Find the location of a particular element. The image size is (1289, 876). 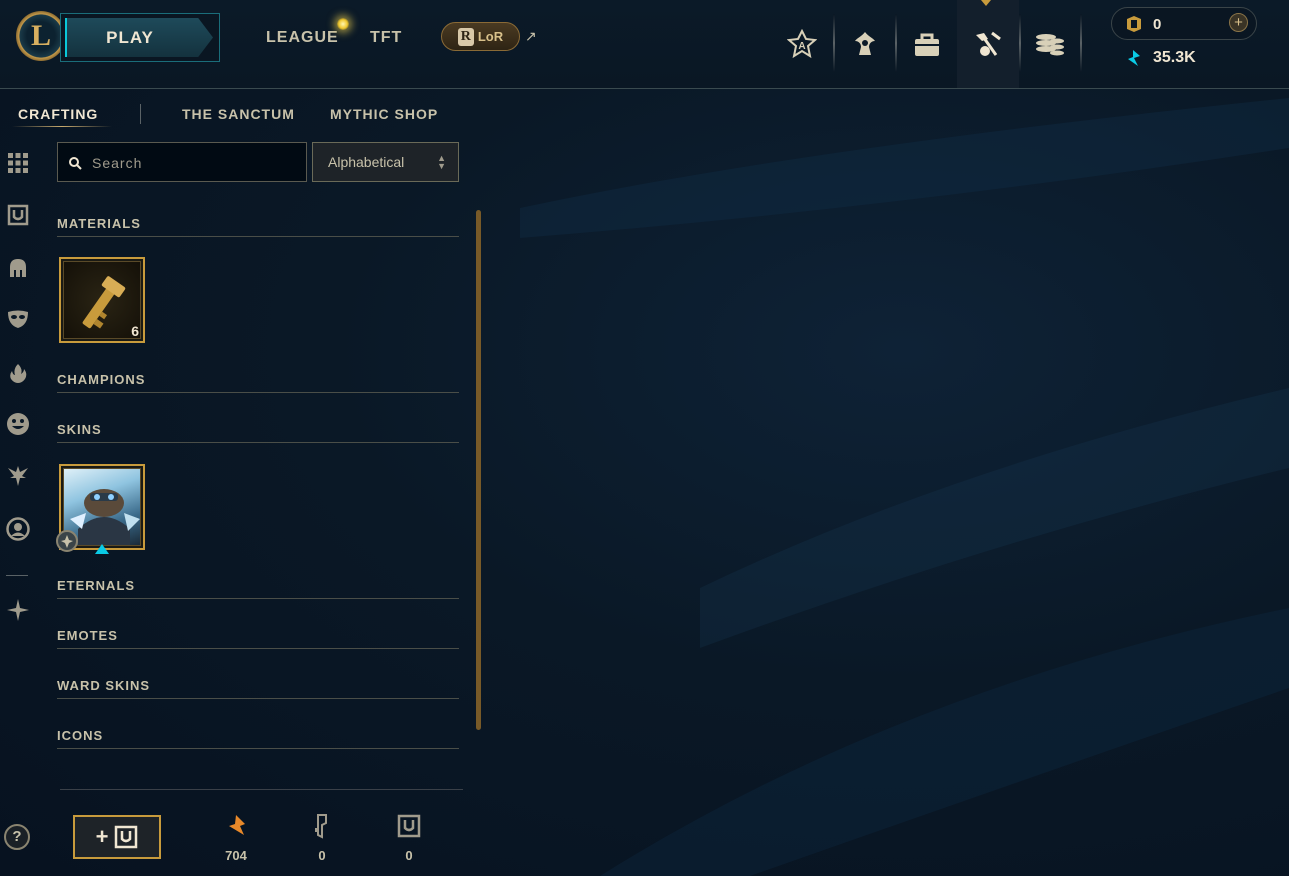

search-box is located at coordinates (182, 162).